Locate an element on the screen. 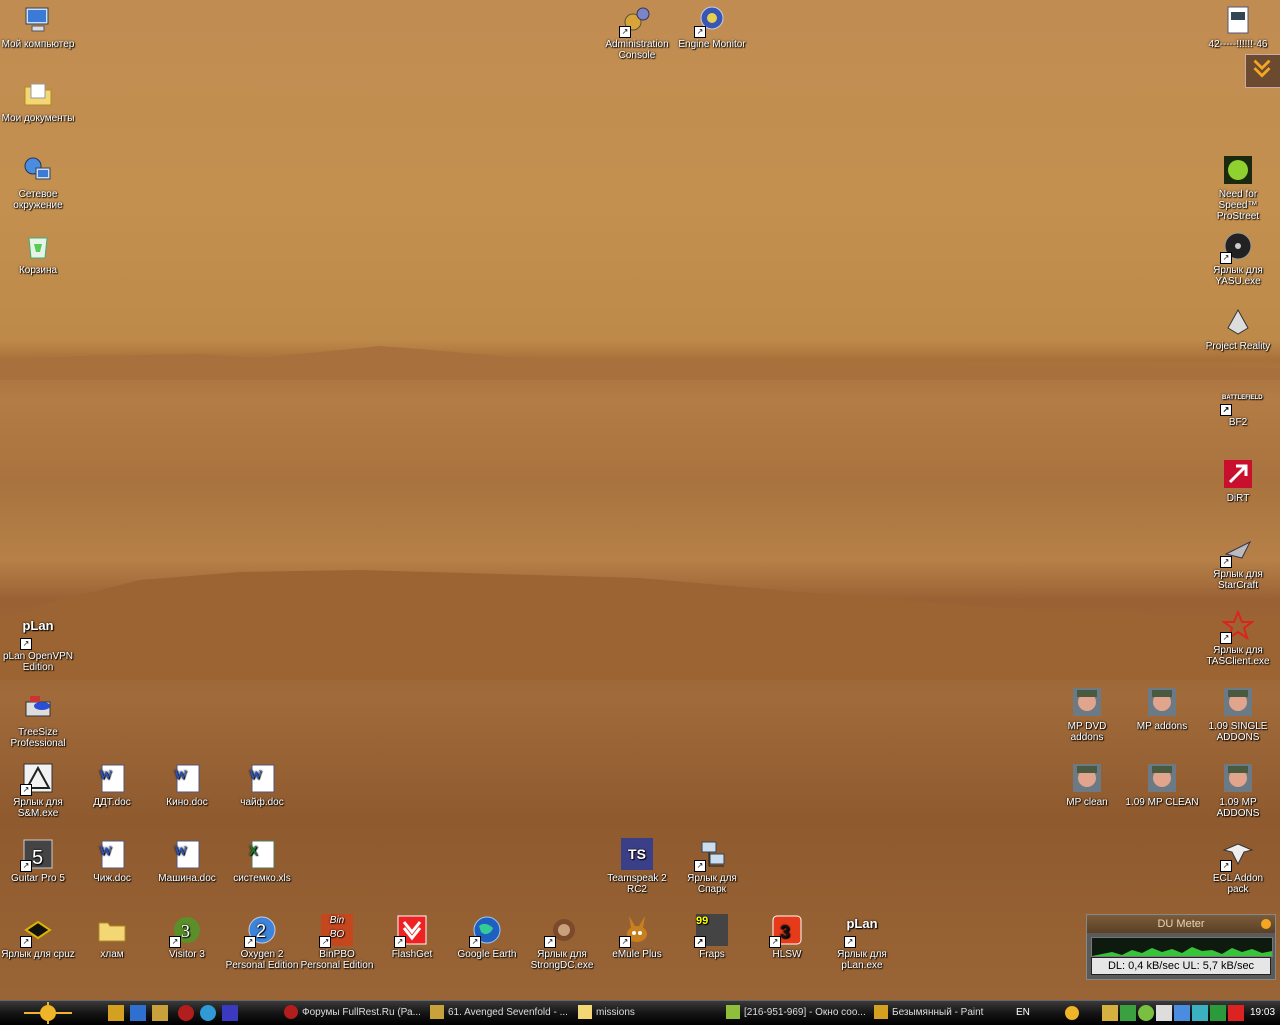  icon-label: MP DVD addons is located at coordinates (1087, 732).